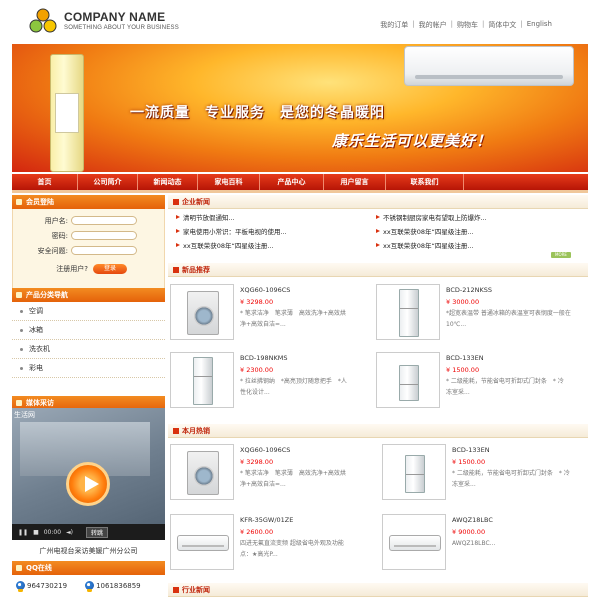 The width and height of the screenshot is (600, 600). Describe the element at coordinates (36, 532) in the screenshot. I see `stop-icon: ■` at that location.